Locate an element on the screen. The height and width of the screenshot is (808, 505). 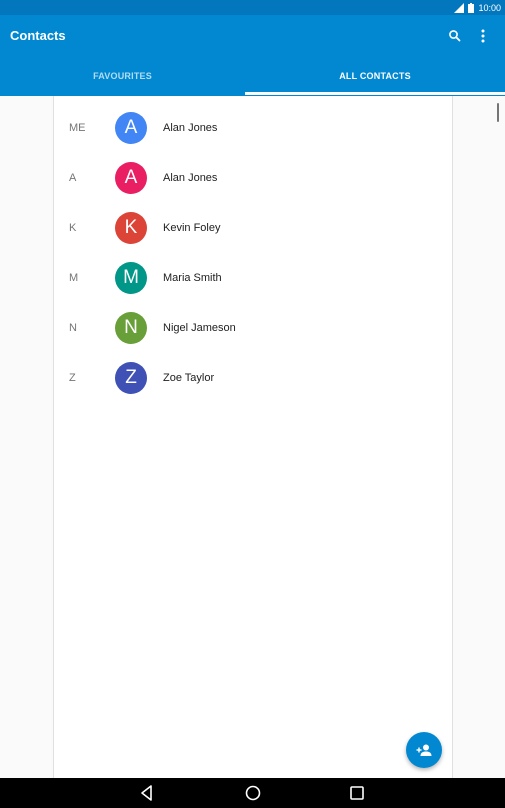
search-icon is located at coordinates (455, 36).